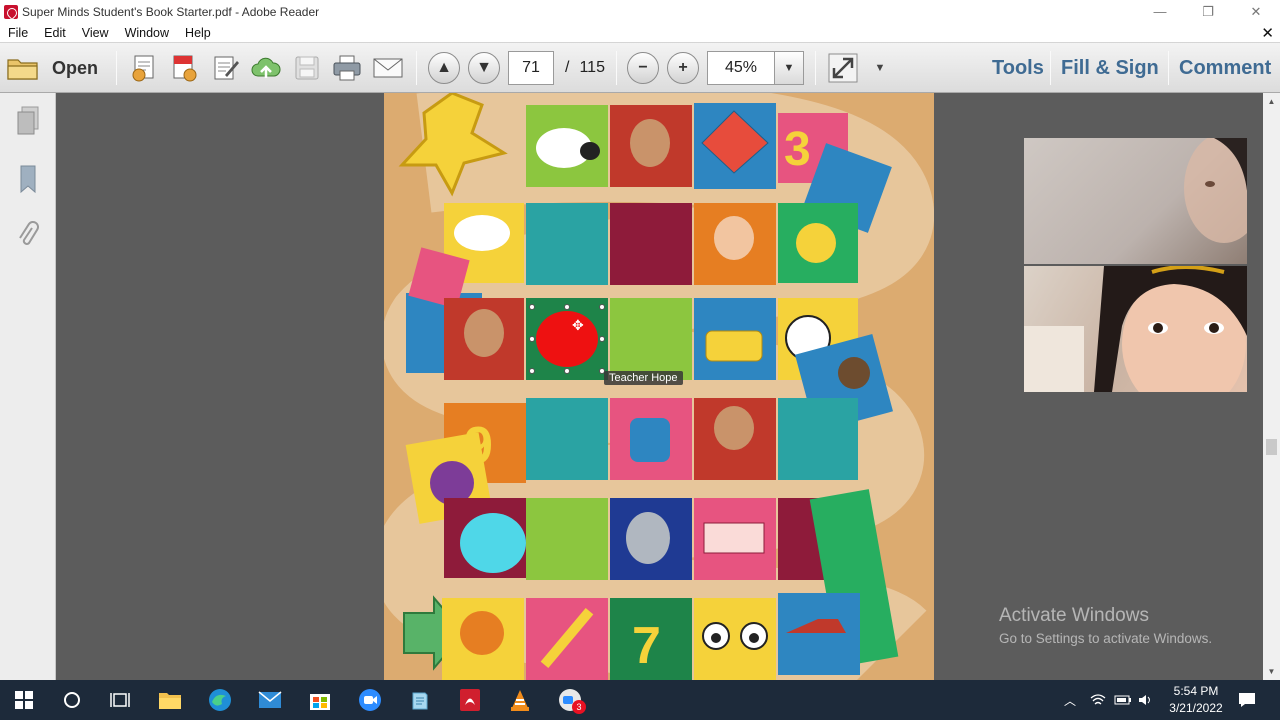  I want to click on zoom-dropdown-button: ▼, so click(789, 68).